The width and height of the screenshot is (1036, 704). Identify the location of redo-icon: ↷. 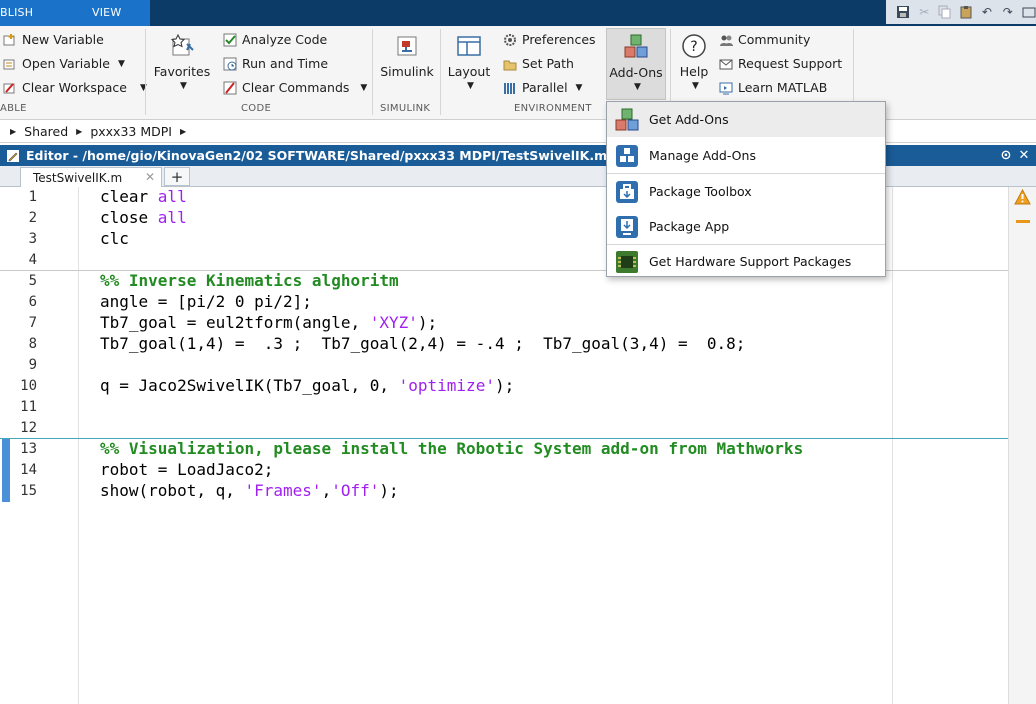
(1007, 12).